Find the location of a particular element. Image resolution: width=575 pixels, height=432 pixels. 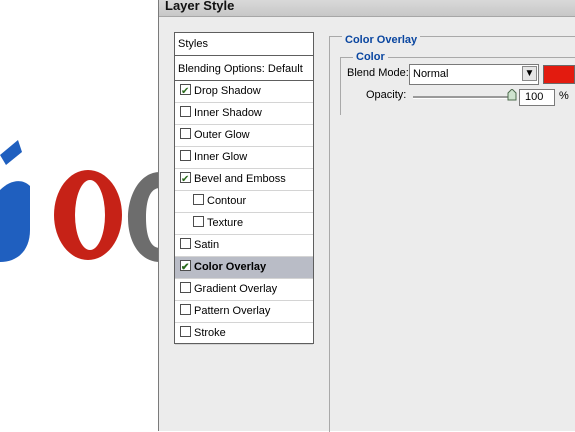

blend-mode-label: Blend Mode: is located at coordinates (378, 73).